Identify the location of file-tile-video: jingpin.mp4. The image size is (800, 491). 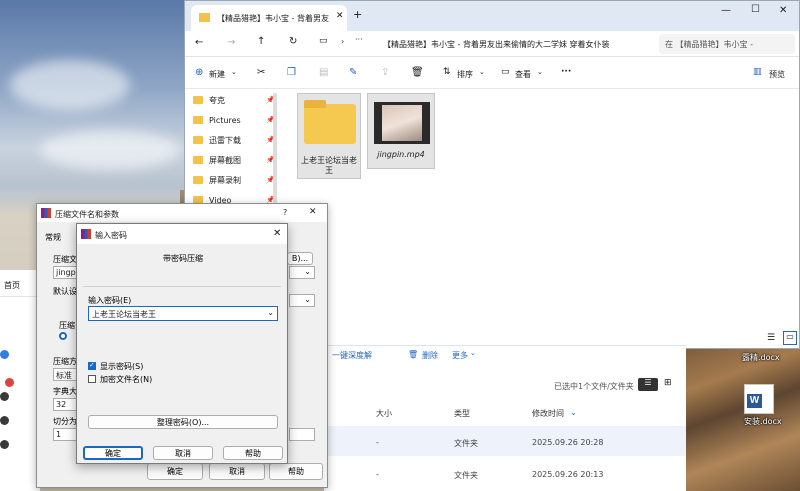
(401, 131).